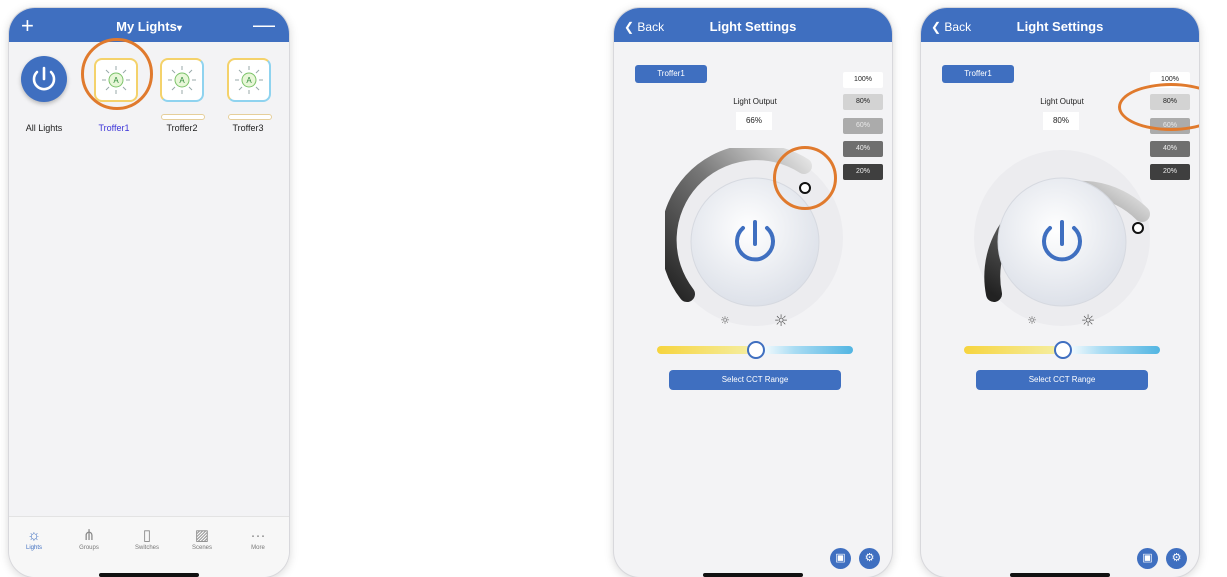  I want to click on preset-80: 80%, so click(863, 102).